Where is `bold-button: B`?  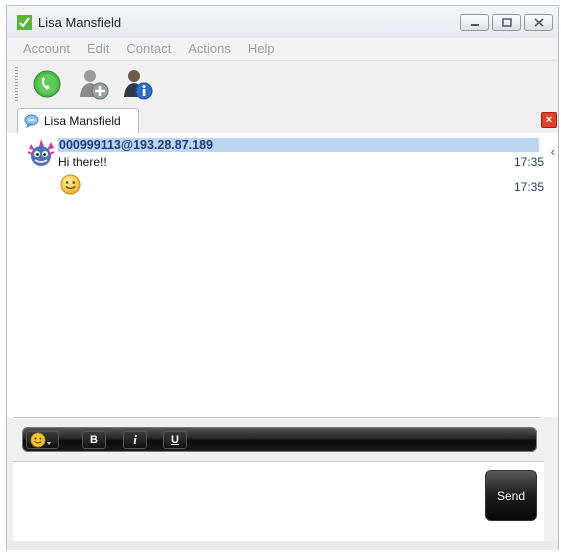 bold-button: B is located at coordinates (94, 440).